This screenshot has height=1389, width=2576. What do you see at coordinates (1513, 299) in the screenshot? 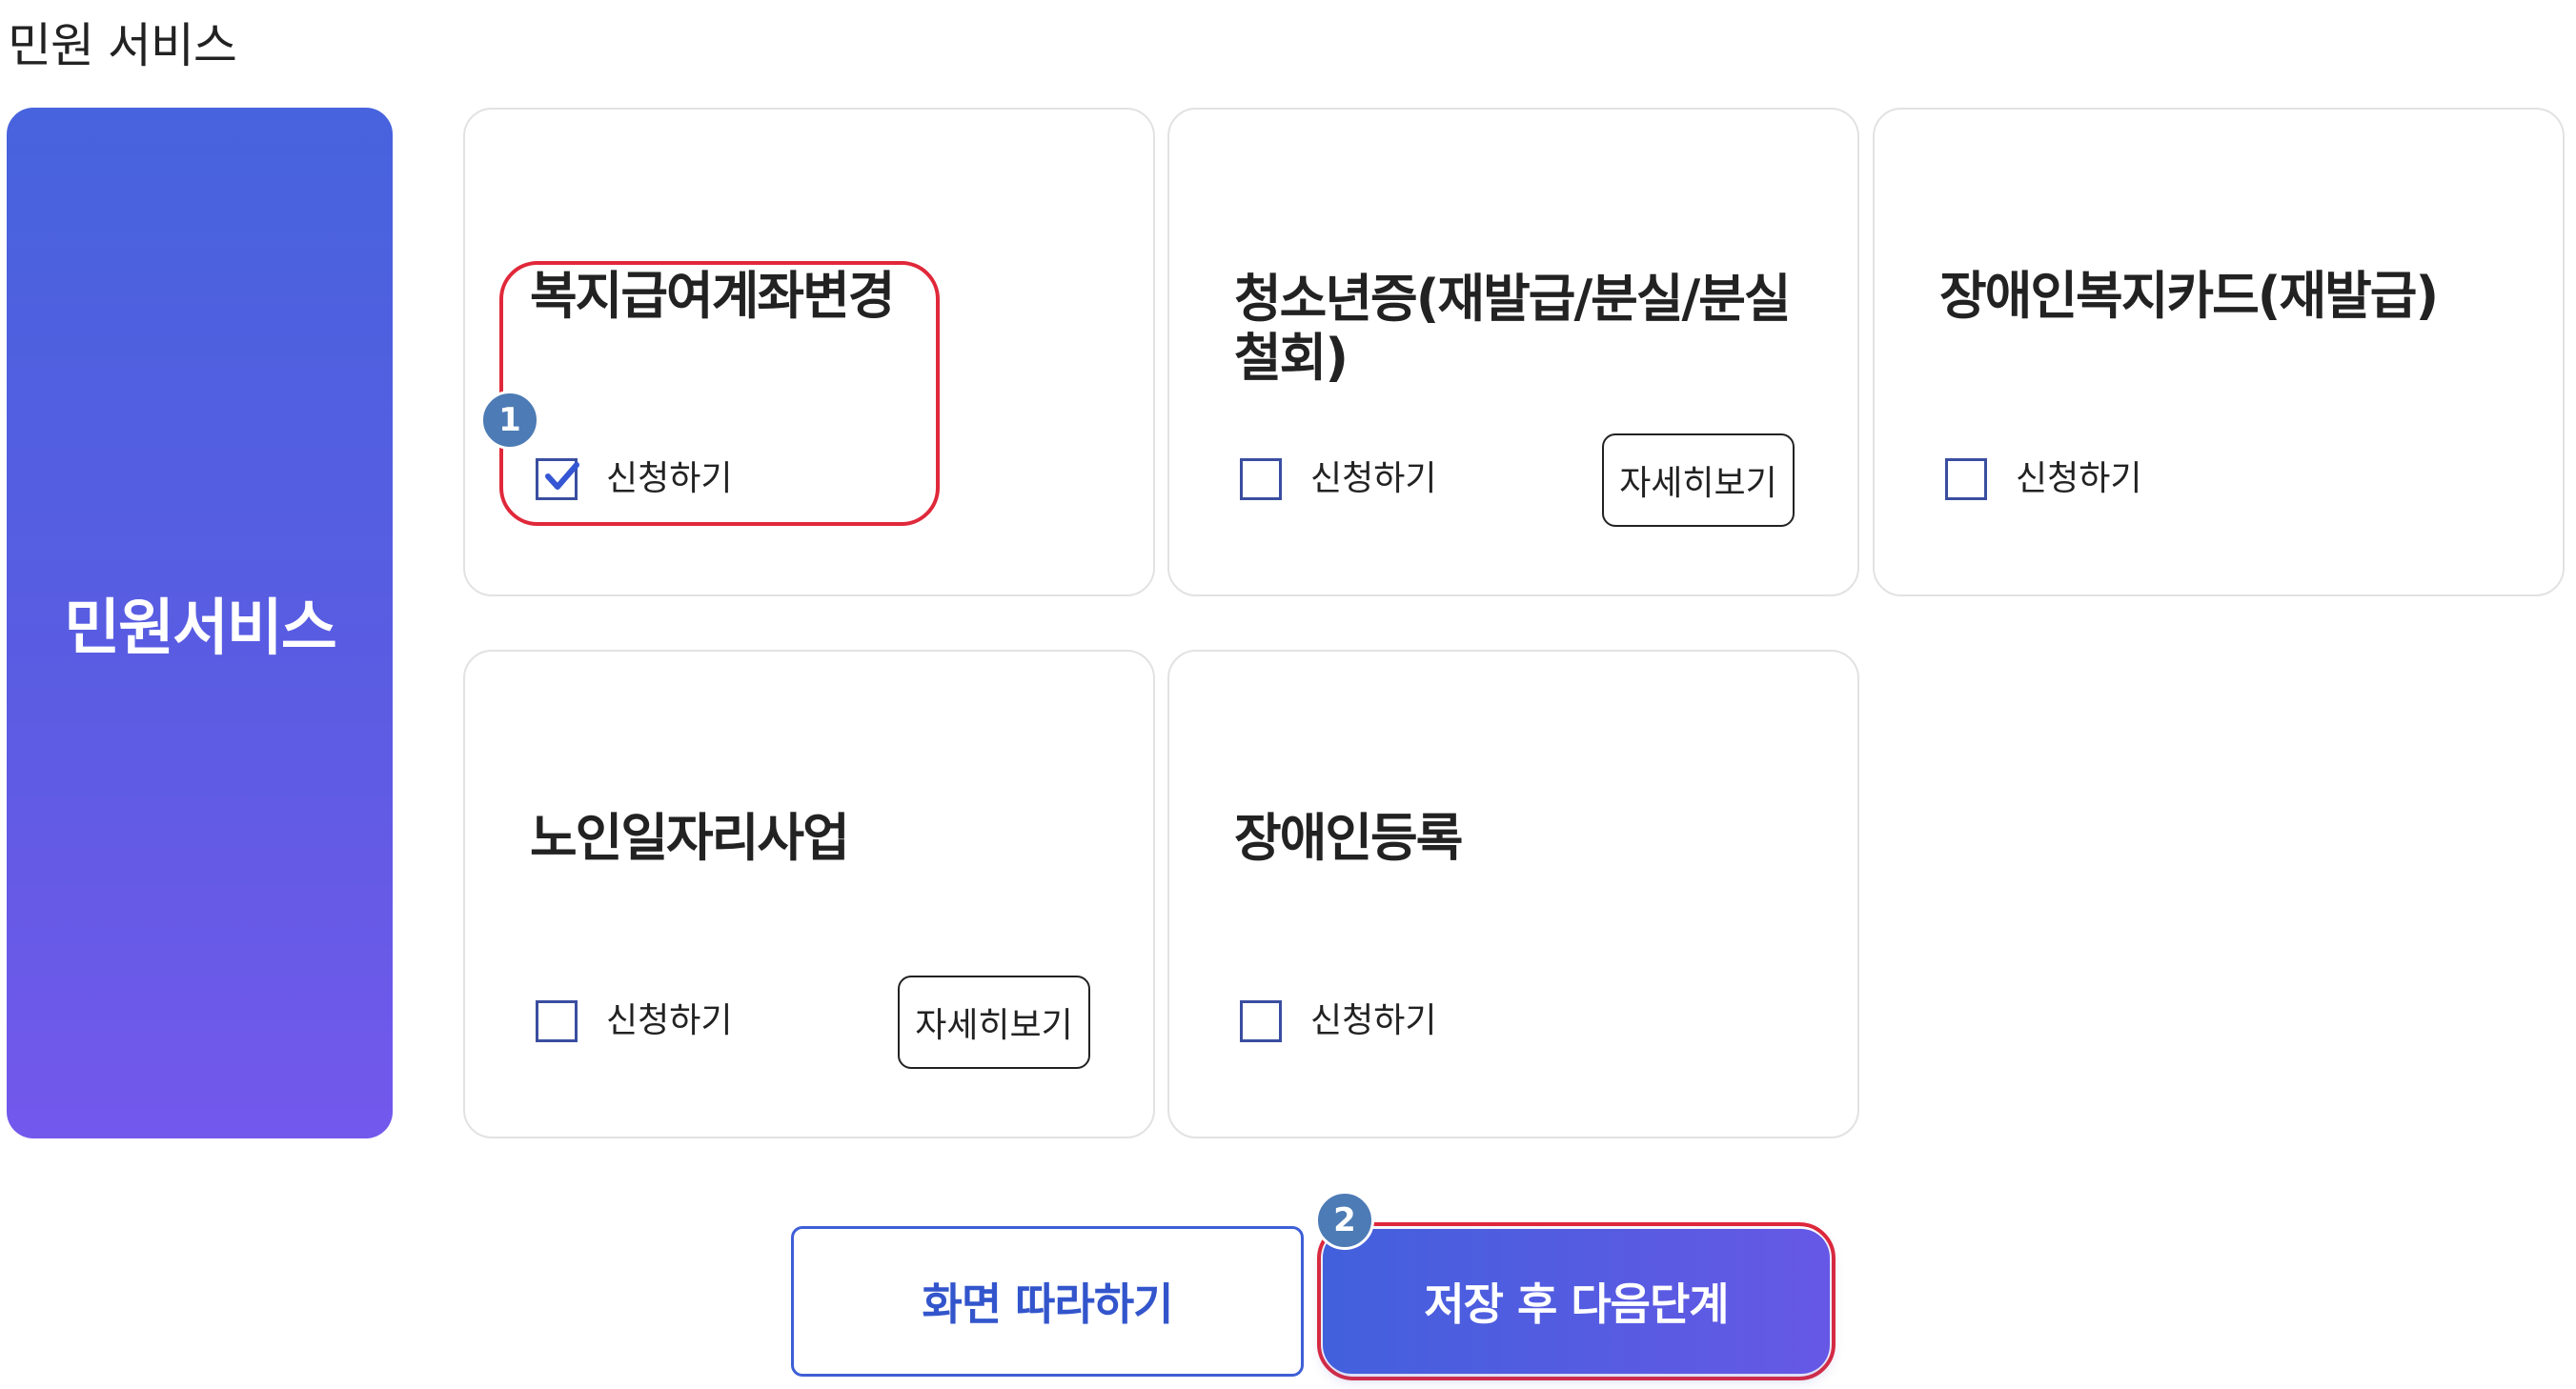
I see `card-title-line: 청소년증(재발급/분실/분실` at bounding box center [1513, 299].